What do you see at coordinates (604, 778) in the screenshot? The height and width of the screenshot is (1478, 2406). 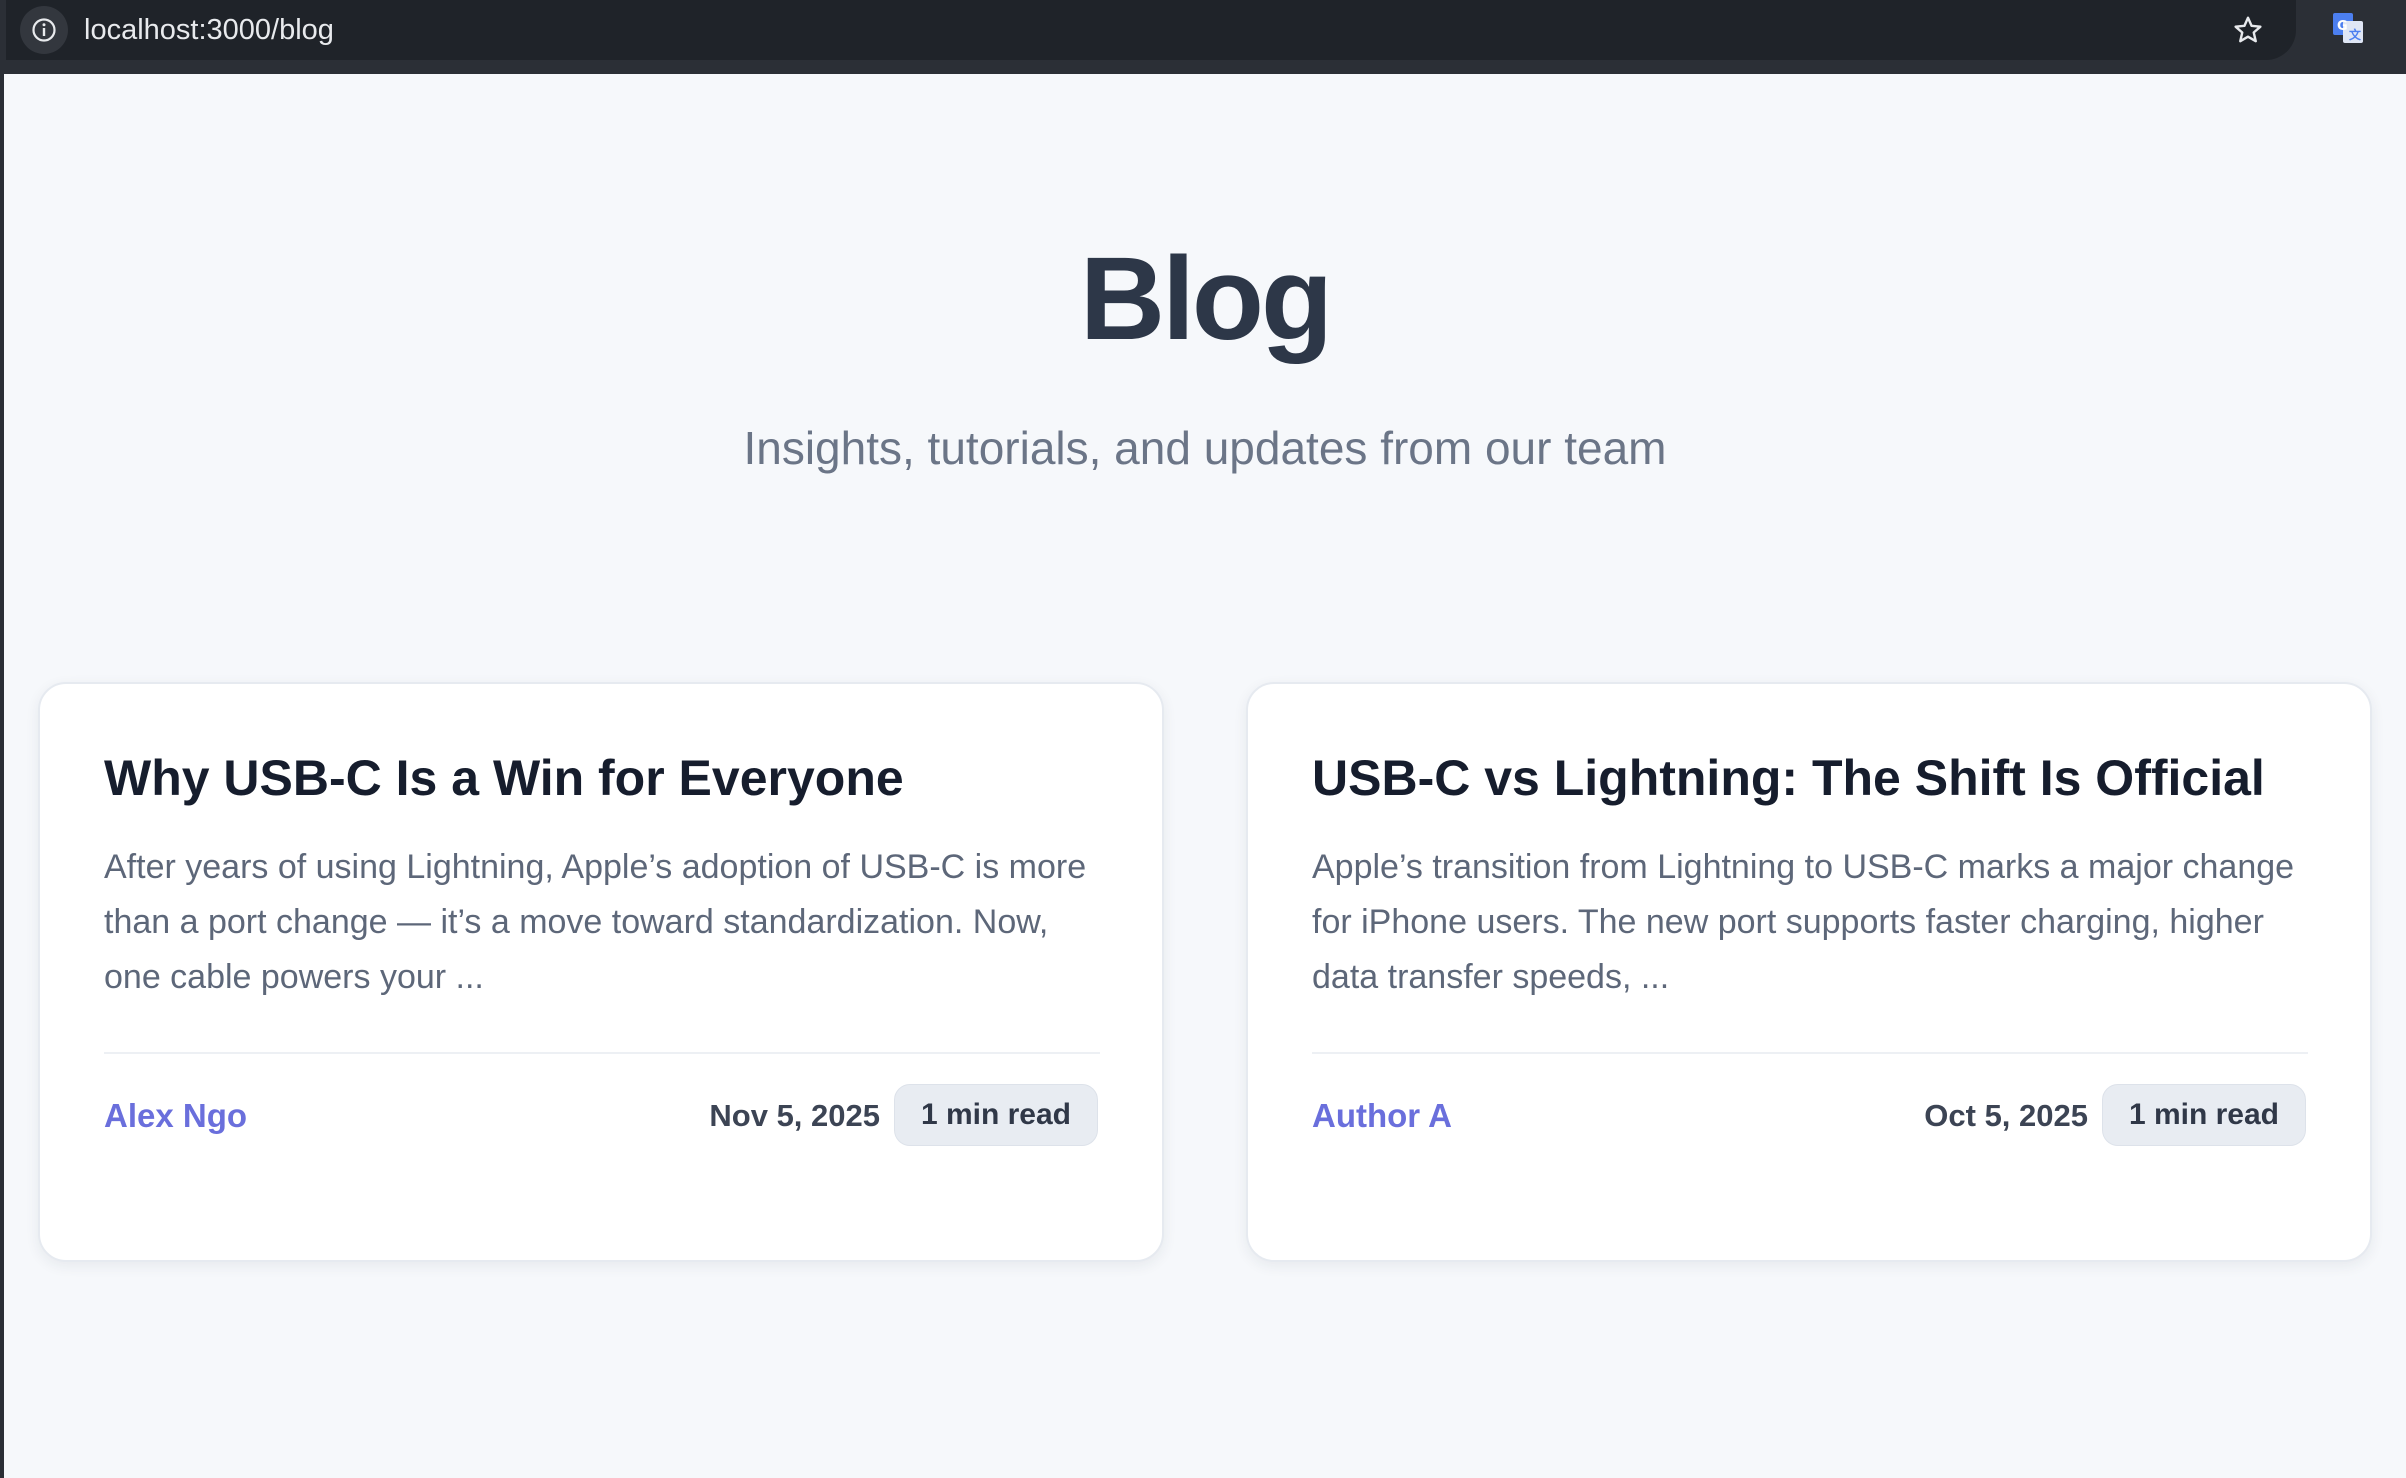 I see `post-title: Why USB-C Is a Win for Everyone` at bounding box center [604, 778].